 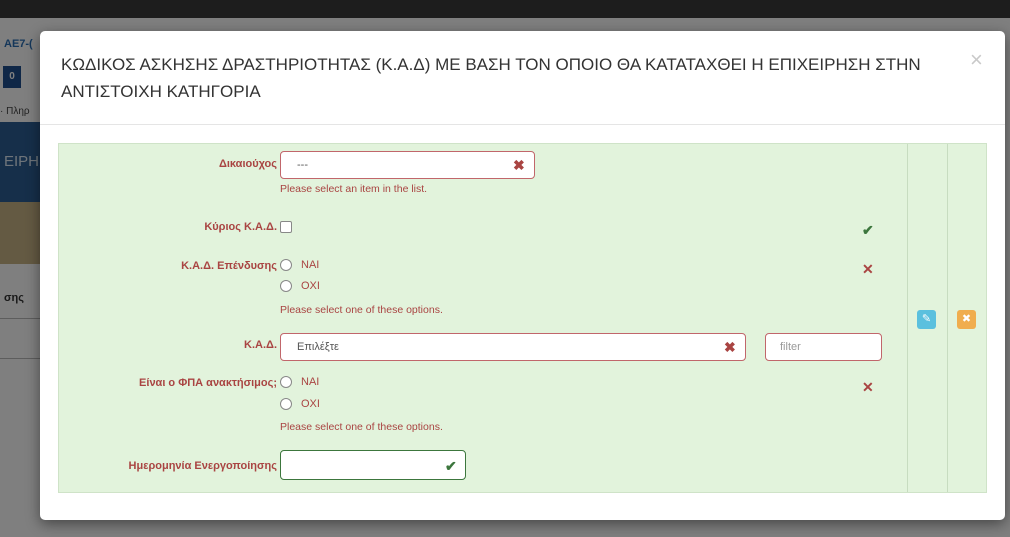 I want to click on beneficiary-value: ---, so click(x=302, y=165).